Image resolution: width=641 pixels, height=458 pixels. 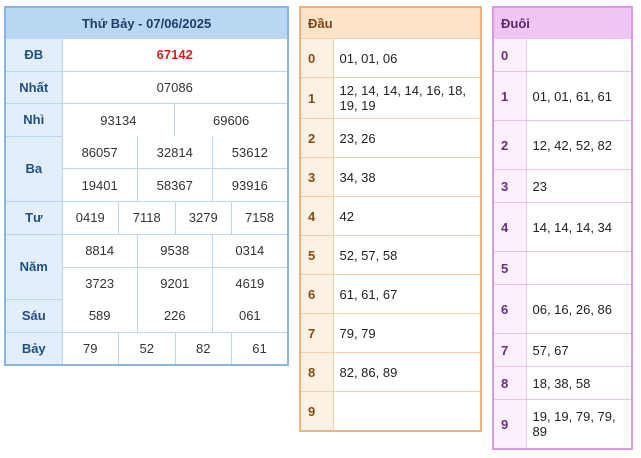 I want to click on duoi-row: 9 19, 19, 79, 79, 89, so click(x=562, y=424).